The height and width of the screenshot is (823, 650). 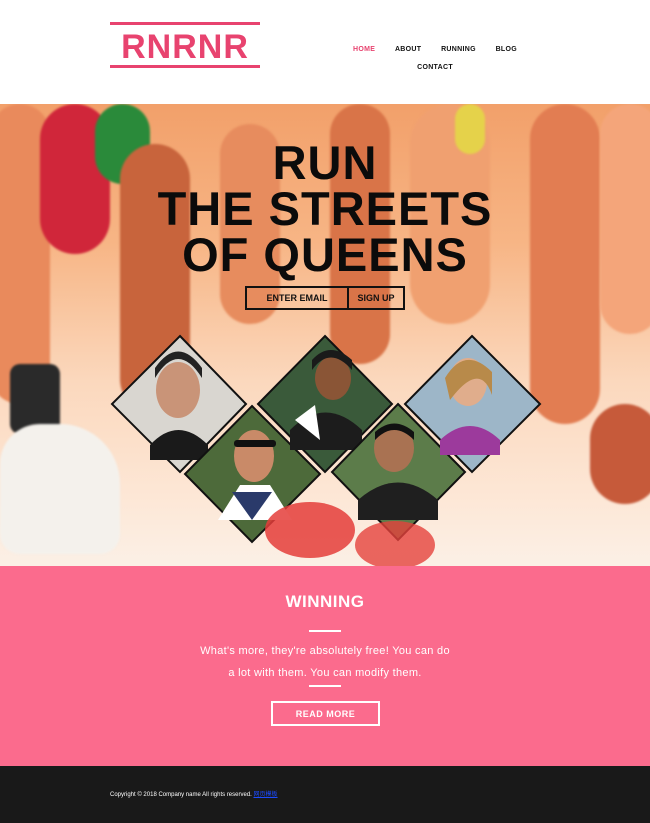 I want to click on winning-text-line-2: a lot with them. You can modify them., so click(x=325, y=673).